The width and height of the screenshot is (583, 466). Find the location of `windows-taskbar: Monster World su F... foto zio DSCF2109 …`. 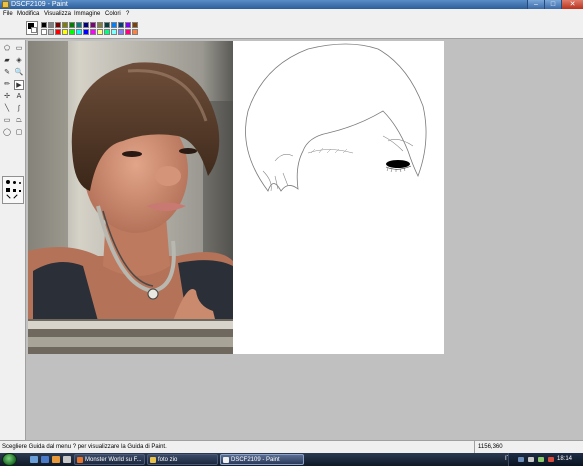

windows-taskbar: Monster World su F... foto zio DSCF2109 … is located at coordinates (291, 459).